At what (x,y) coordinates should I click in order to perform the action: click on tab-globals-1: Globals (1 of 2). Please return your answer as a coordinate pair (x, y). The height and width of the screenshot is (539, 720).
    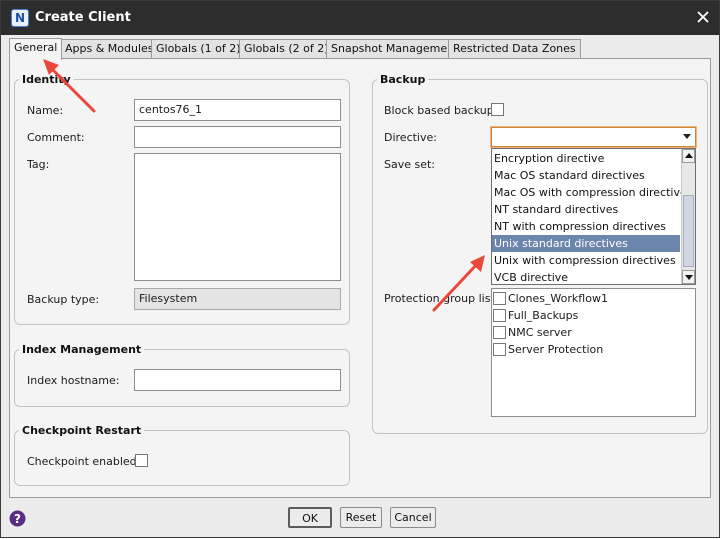
    Looking at the image, I should click on (198, 49).